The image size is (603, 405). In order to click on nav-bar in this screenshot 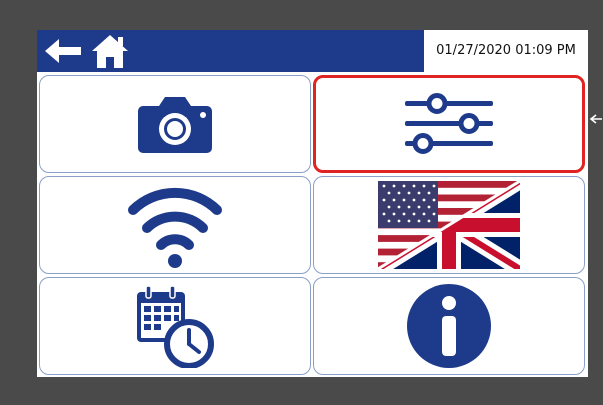, I will do `click(230, 51)`.